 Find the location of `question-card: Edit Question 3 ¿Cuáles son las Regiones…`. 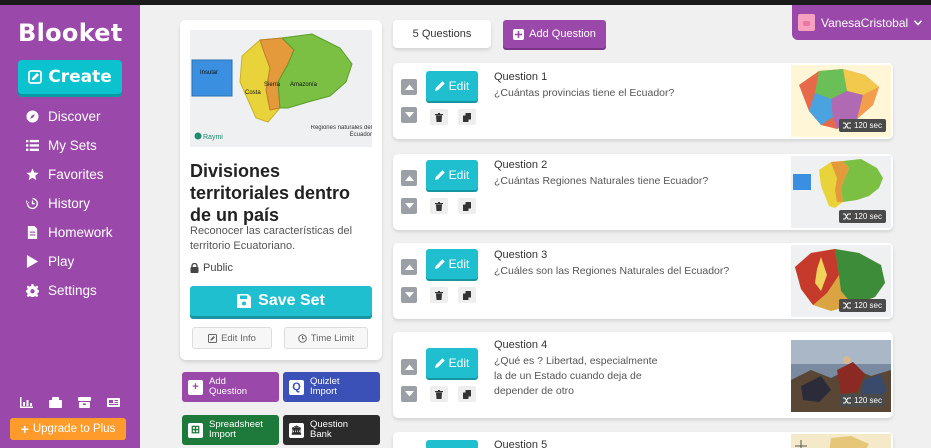

question-card: Edit Question 3 ¿Cuáles son las Regiones… is located at coordinates (643, 281).